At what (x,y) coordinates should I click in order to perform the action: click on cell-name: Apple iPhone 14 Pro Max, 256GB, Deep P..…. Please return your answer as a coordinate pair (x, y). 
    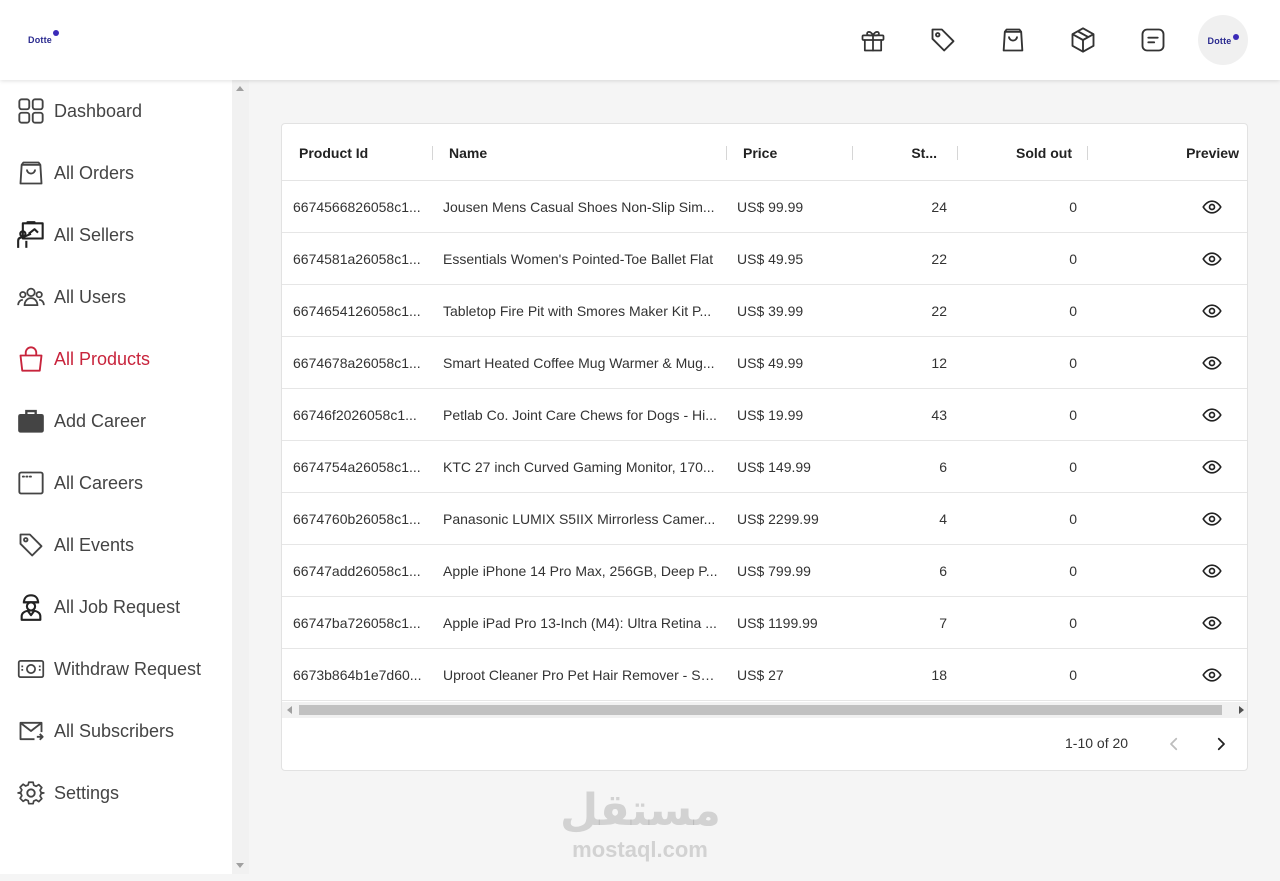
    Looking at the image, I should click on (580, 571).